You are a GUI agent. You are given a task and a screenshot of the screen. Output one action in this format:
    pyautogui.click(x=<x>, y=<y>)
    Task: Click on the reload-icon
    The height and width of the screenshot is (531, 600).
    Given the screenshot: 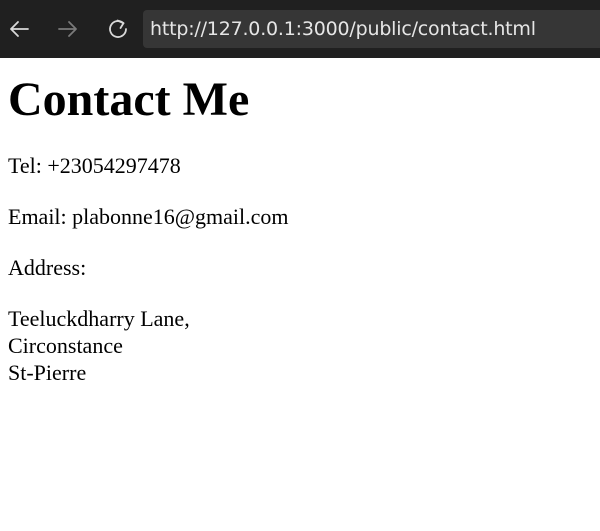 What is the action you would take?
    pyautogui.click(x=118, y=28)
    